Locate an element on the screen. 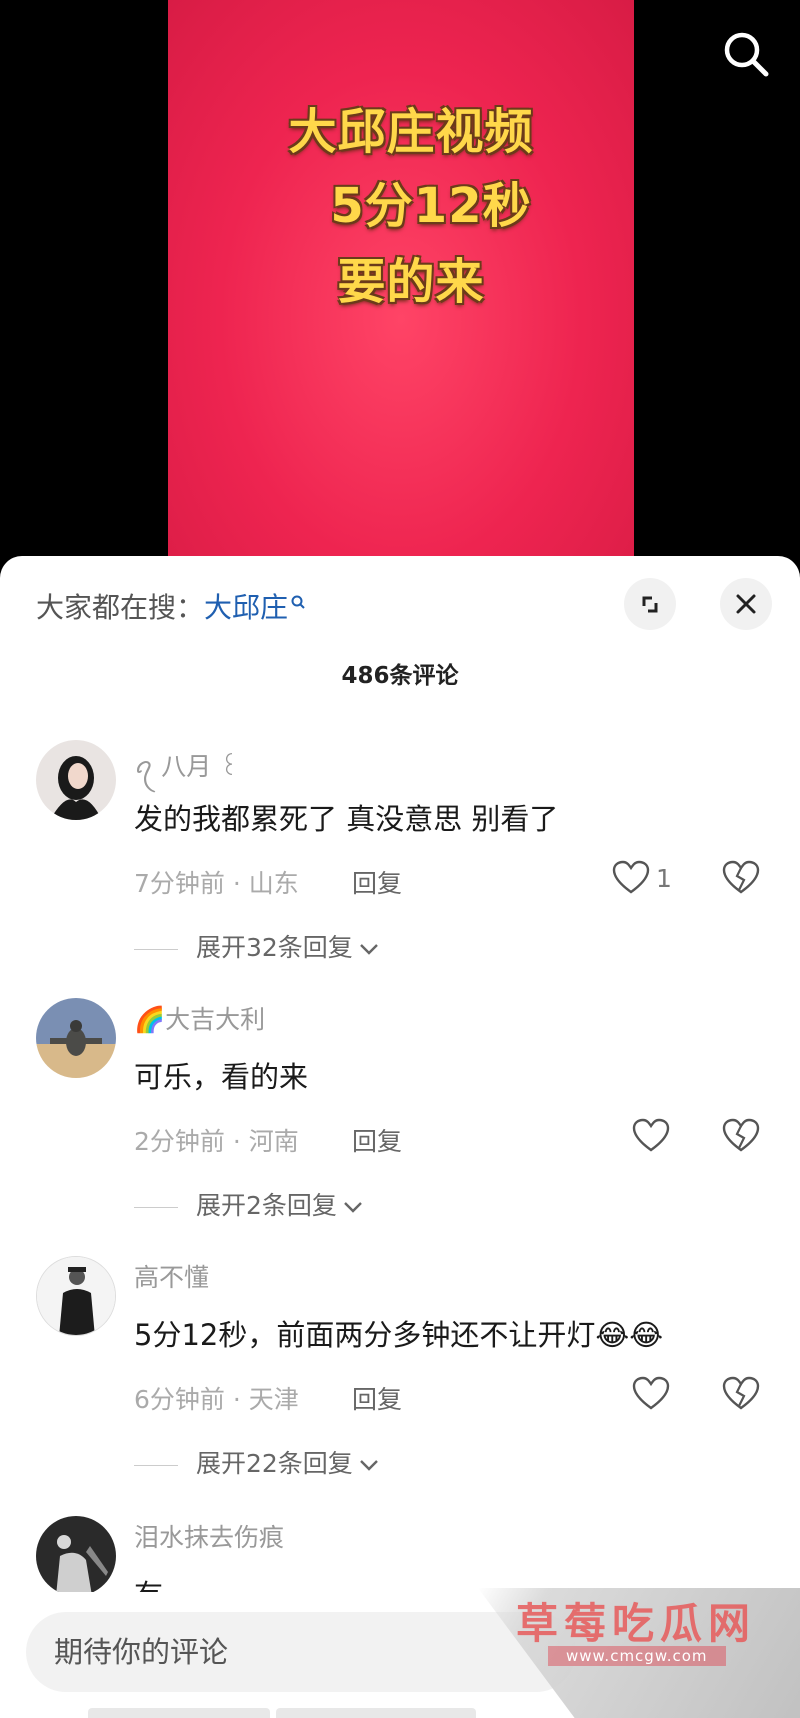 The height and width of the screenshot is (1718, 800). comment-text: 发的我都累死了 真没意思 别看了 is located at coordinates (346, 819).